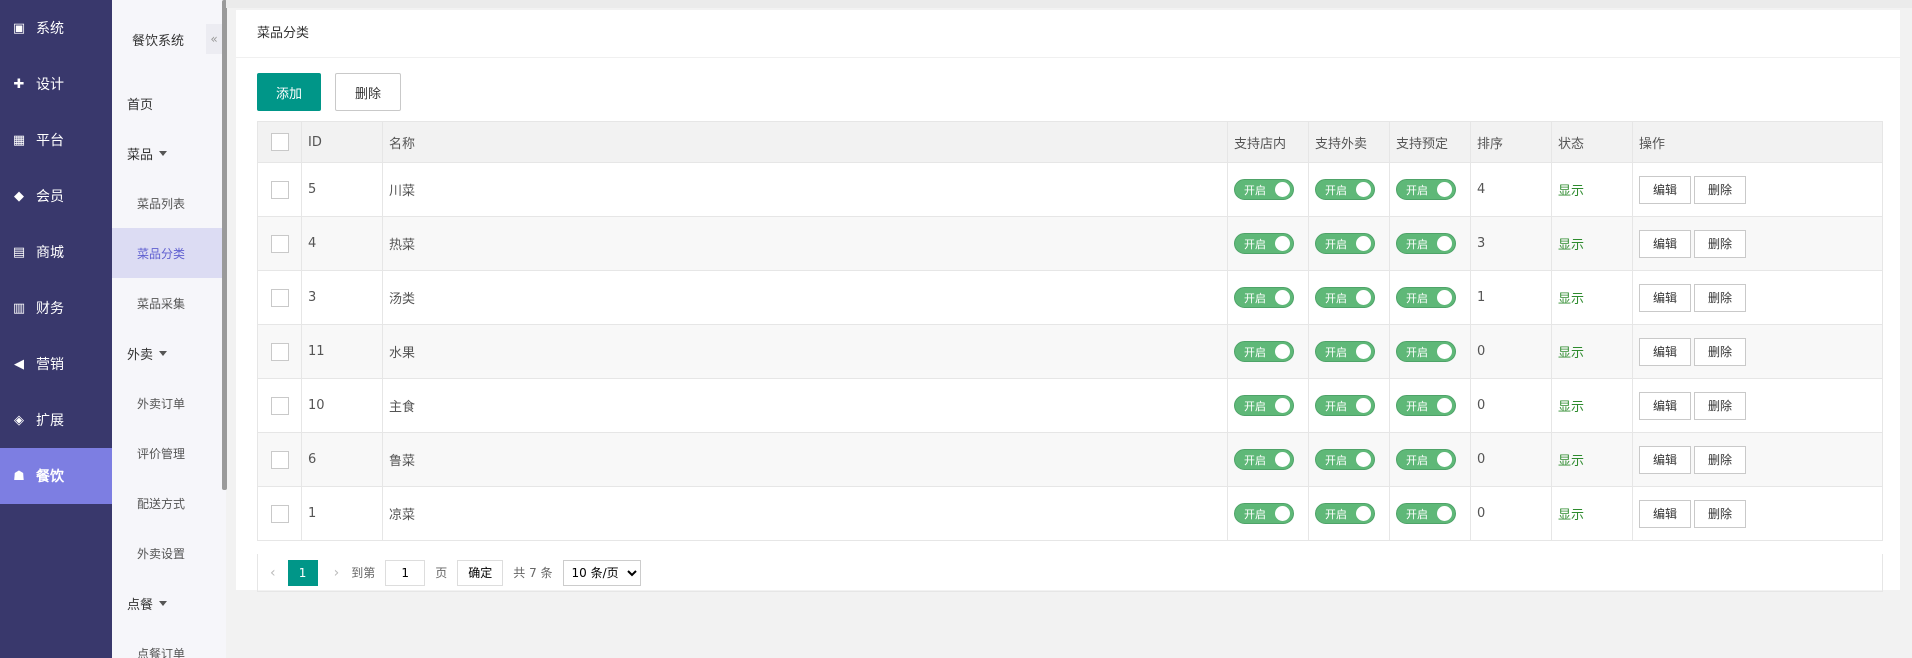 This screenshot has height=658, width=1912. What do you see at coordinates (169, 203) in the screenshot?
I see `sidebar-item-dish-list: 菜品列表` at bounding box center [169, 203].